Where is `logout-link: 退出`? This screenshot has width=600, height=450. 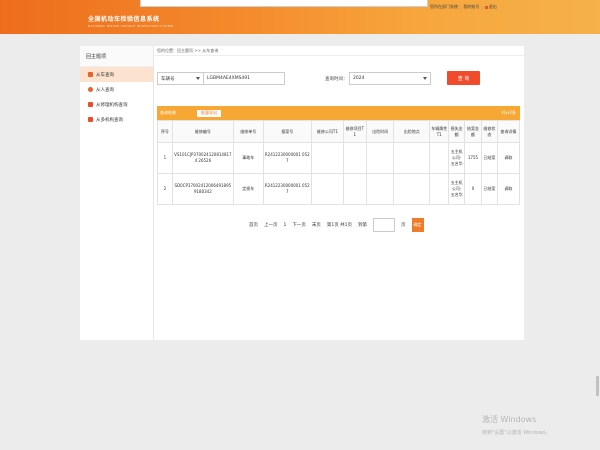 logout-link: 退出 is located at coordinates (490, 7).